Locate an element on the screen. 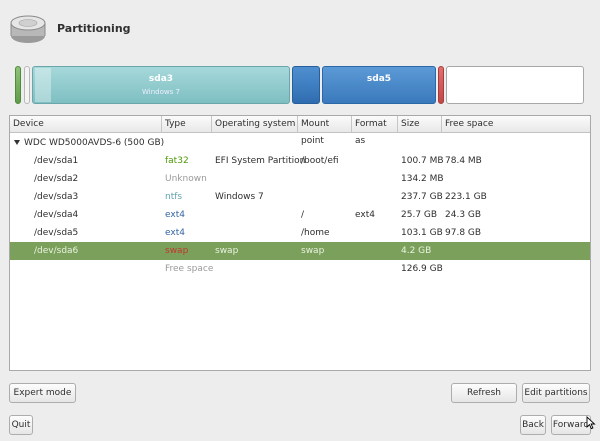  hard-disk-icon is located at coordinates (28, 29).